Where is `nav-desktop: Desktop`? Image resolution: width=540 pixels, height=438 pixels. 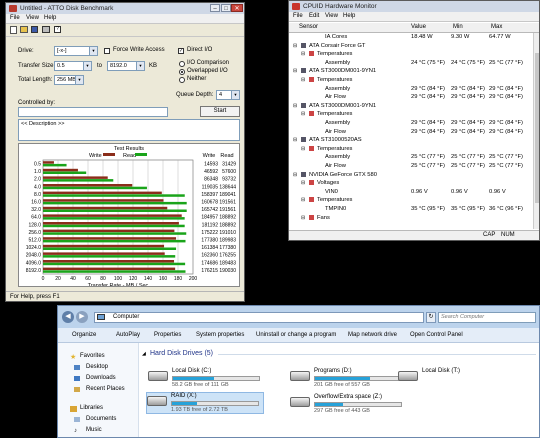 nav-desktop: Desktop is located at coordinates (97, 367).